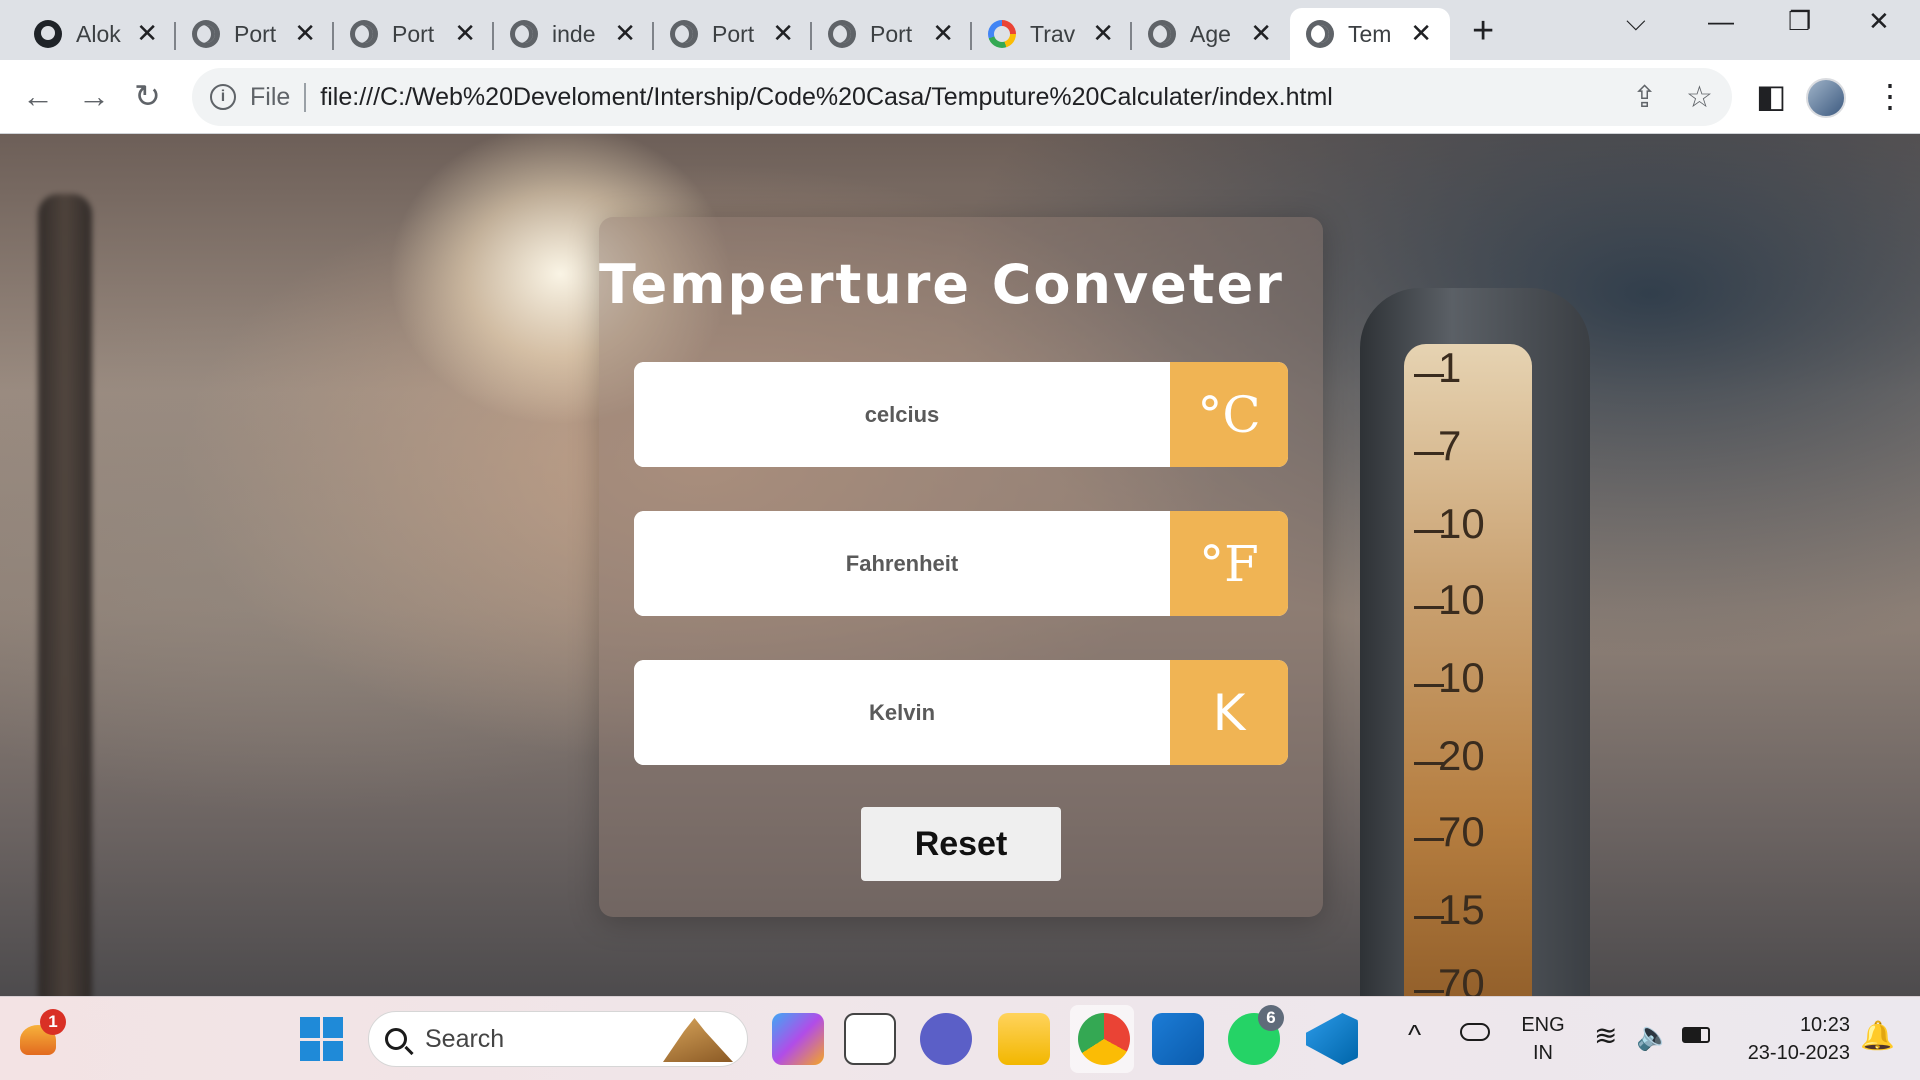 The width and height of the screenshot is (1920, 1080). Describe the element at coordinates (1799, 21) in the screenshot. I see `restore-icon: ❐` at that location.